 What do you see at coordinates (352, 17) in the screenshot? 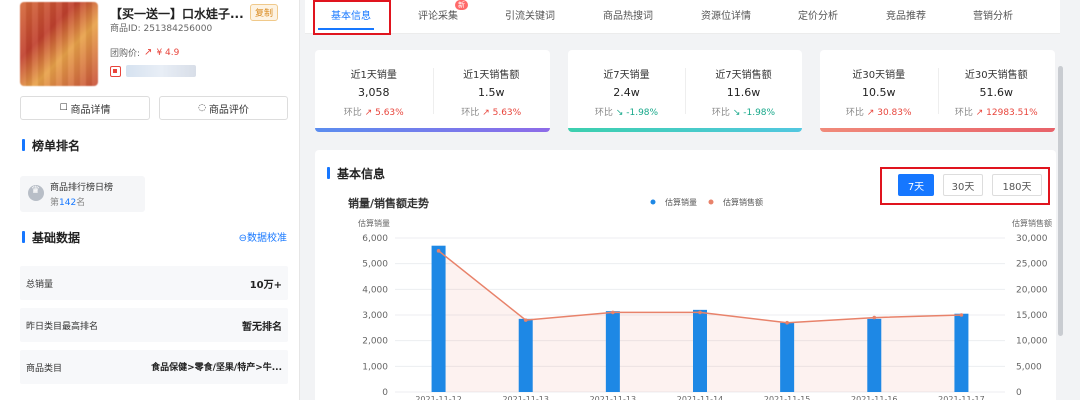
I see `highlight-box-tab` at bounding box center [352, 17].